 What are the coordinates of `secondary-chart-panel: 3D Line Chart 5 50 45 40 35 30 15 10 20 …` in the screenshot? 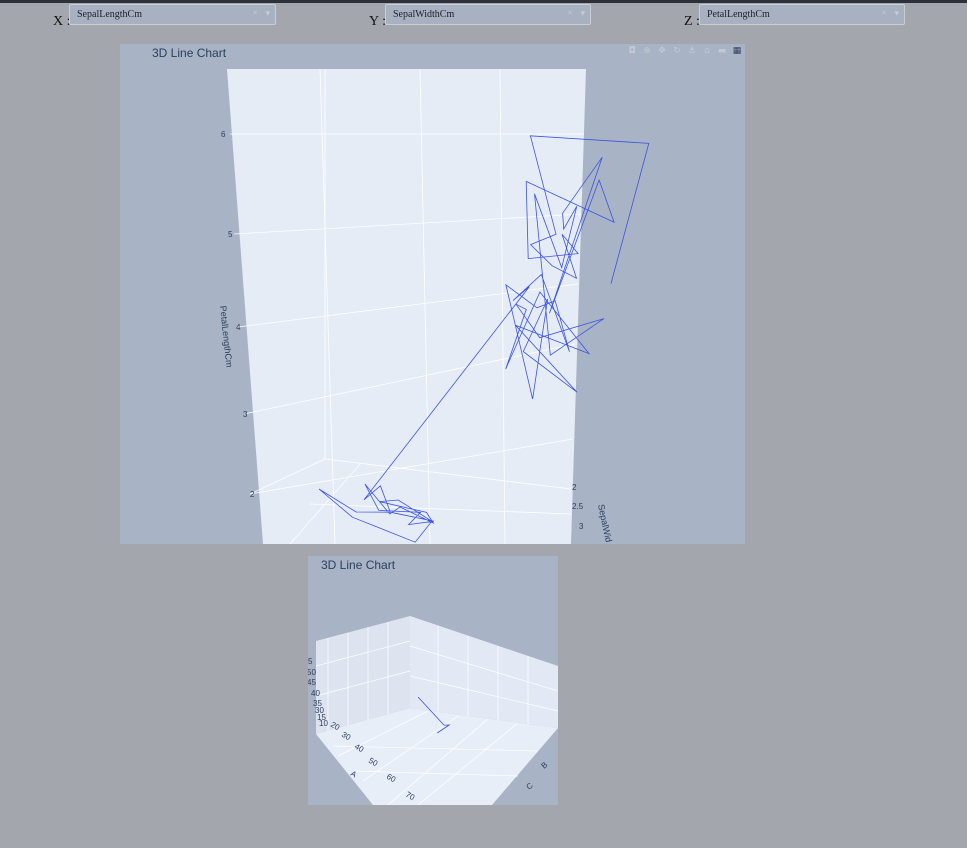 It's located at (433, 680).